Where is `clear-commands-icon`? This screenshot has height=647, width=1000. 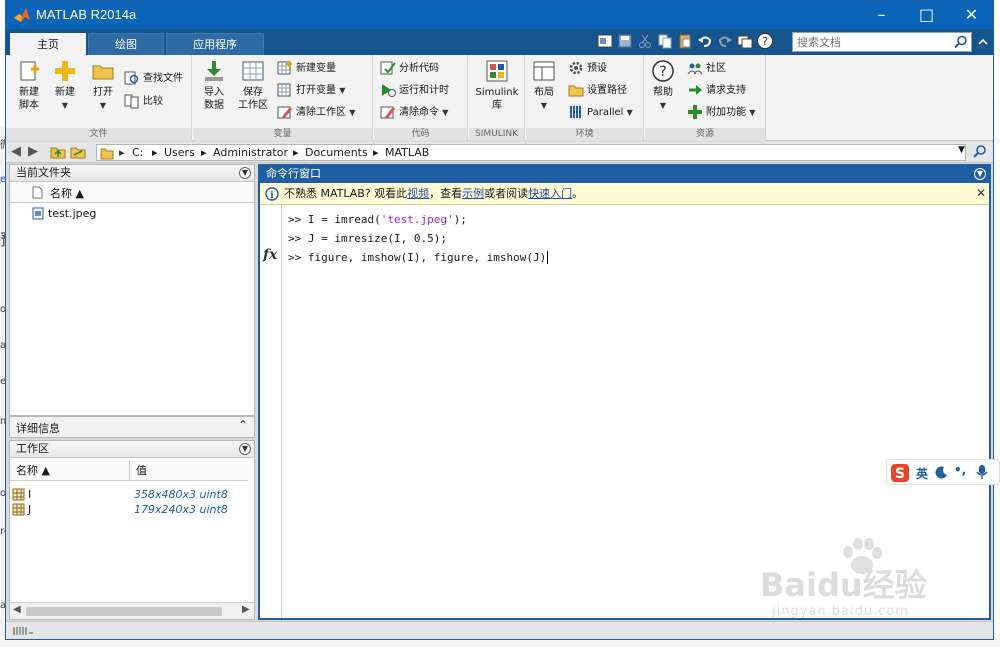
clear-commands-icon is located at coordinates (388, 112).